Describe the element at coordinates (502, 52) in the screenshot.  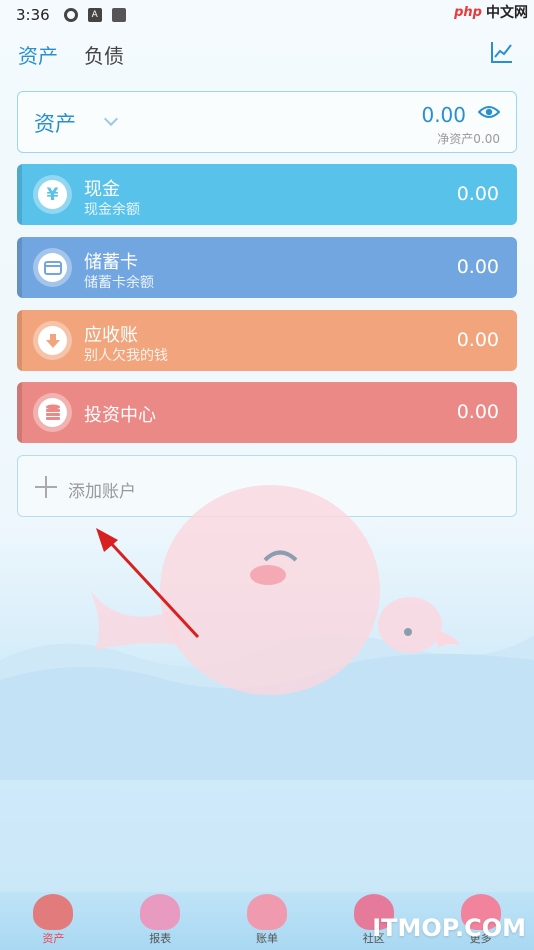
I see `trend-chart-icon` at that location.